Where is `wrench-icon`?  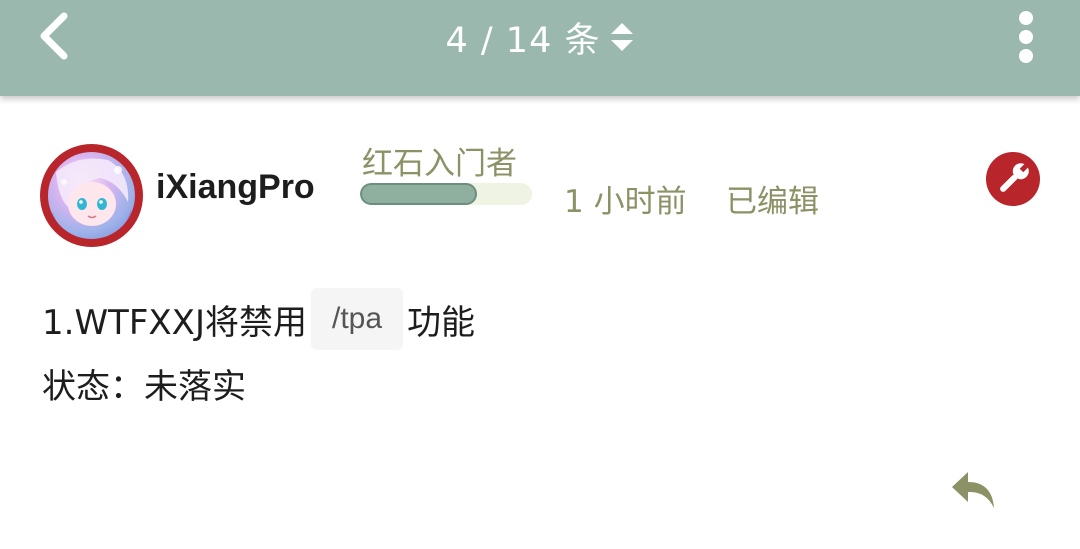 wrench-icon is located at coordinates (1015, 177).